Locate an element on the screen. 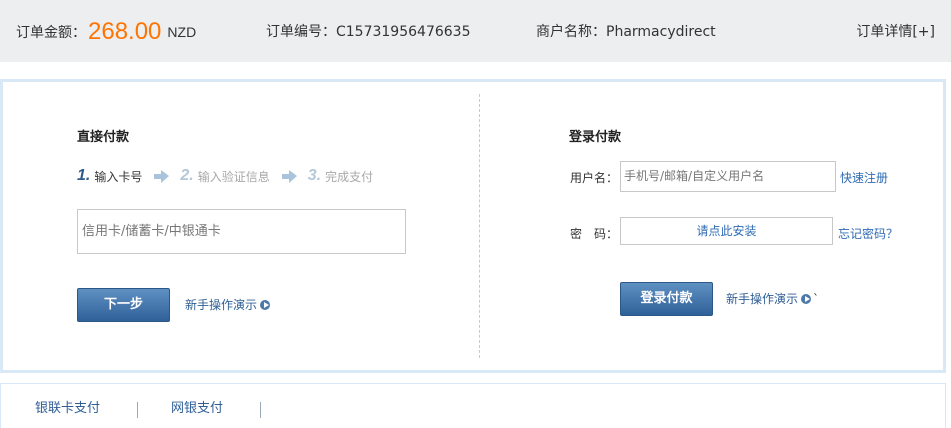 The width and height of the screenshot is (951, 428). direct-demo-label: 新手操作演示 is located at coordinates (221, 305).